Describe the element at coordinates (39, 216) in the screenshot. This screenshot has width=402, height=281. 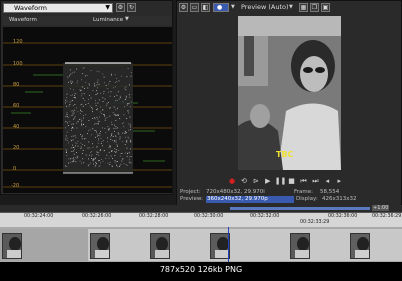
I see `ruler-label: 00:32:24:00` at that location.